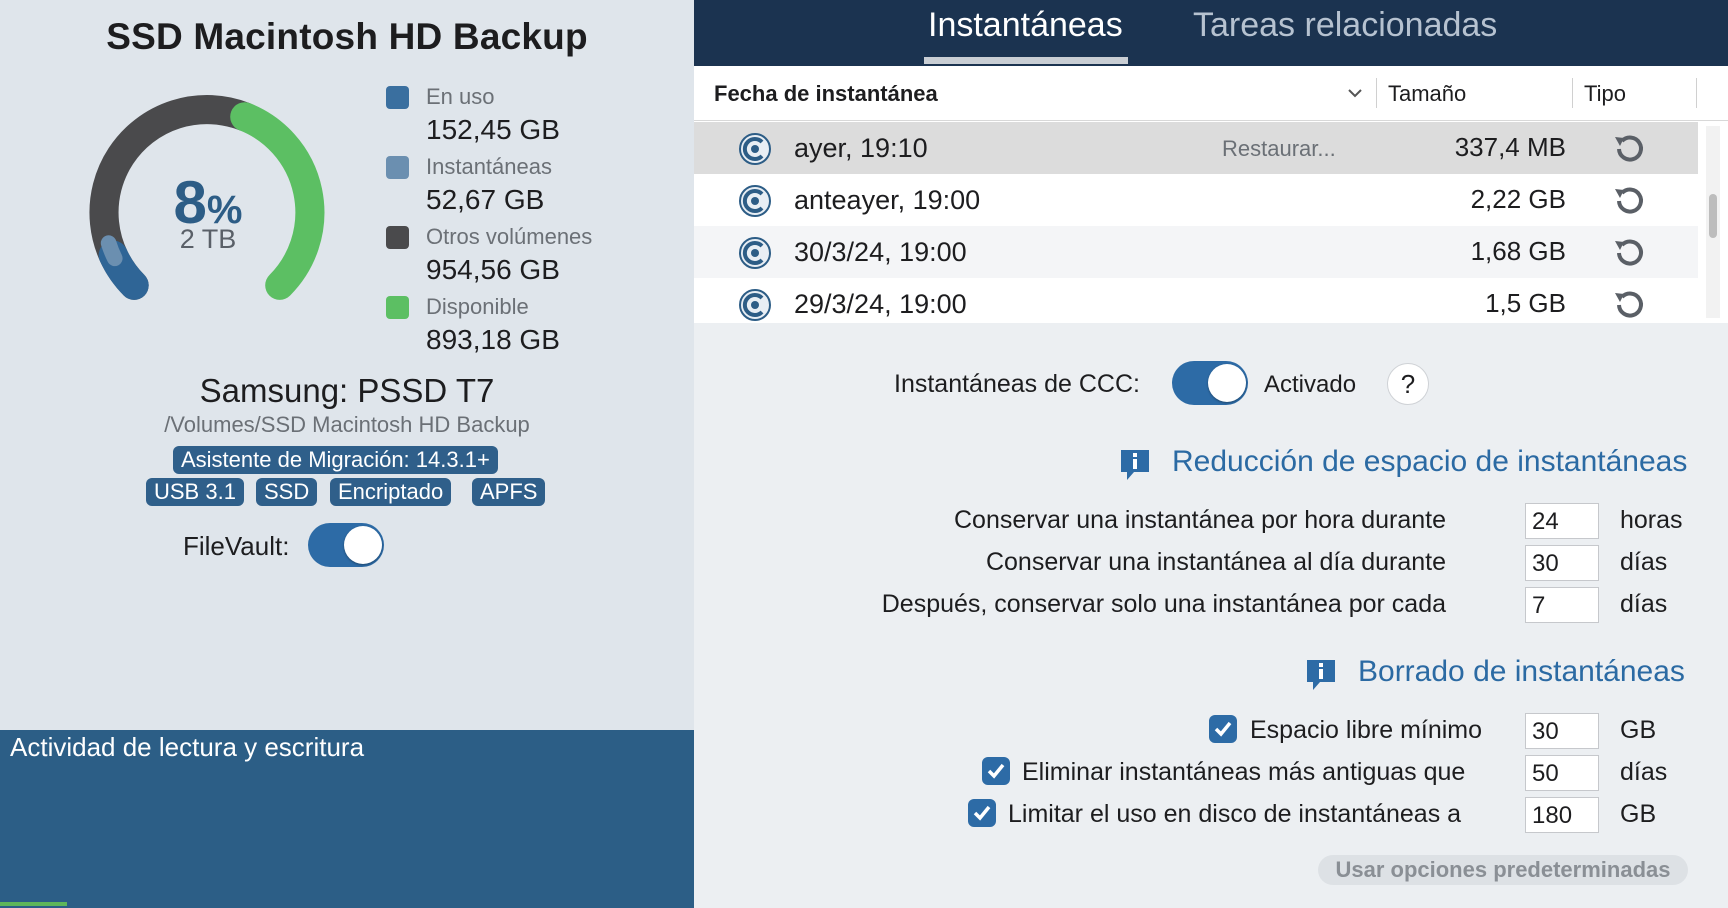 The height and width of the screenshot is (908, 1728). Describe the element at coordinates (1644, 772) in the screenshot. I see `older-than-unit: días` at that location.